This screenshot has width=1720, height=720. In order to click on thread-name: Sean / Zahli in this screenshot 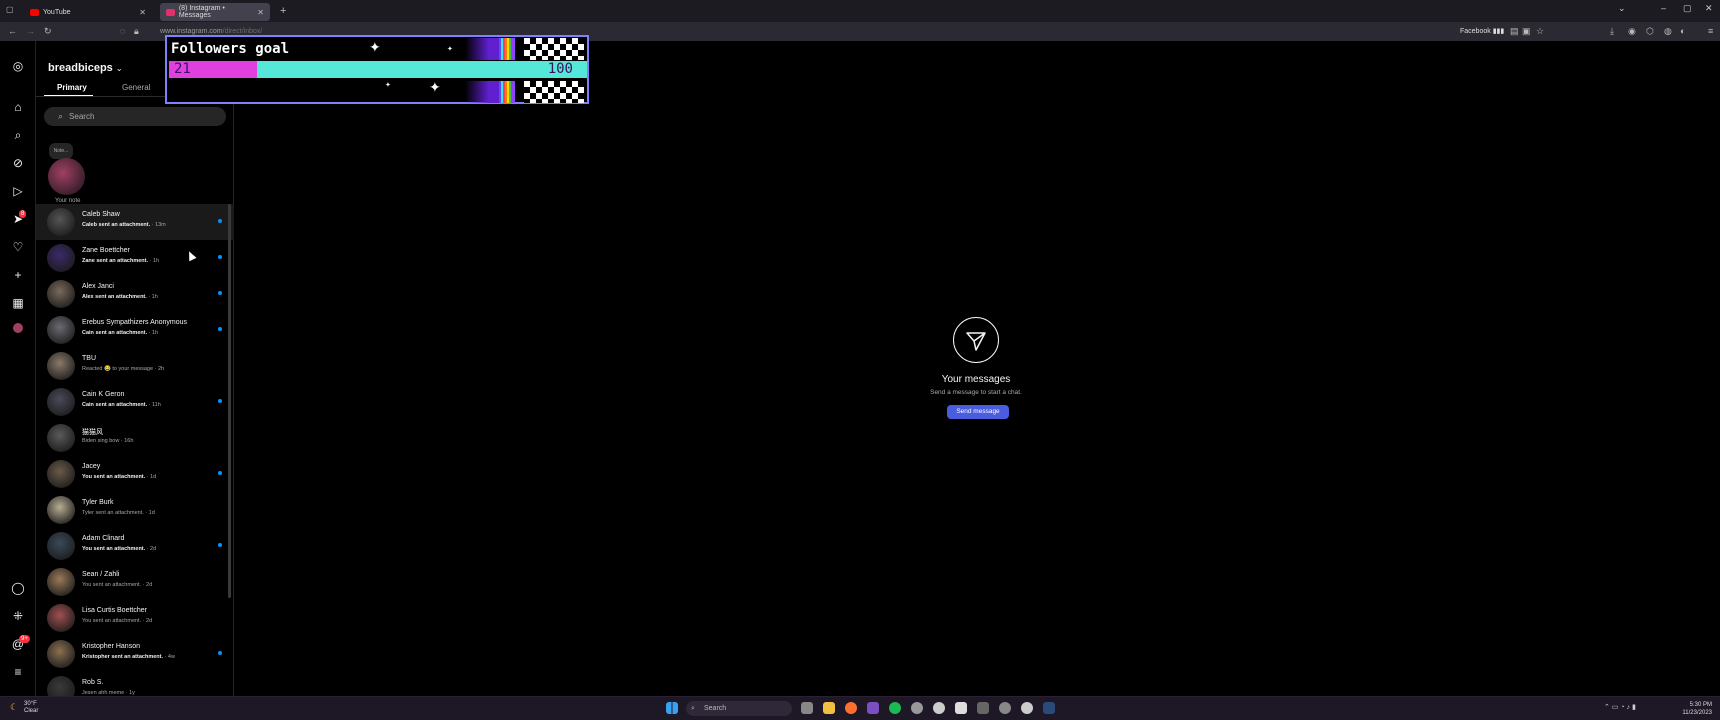, I will do `click(101, 574)`.